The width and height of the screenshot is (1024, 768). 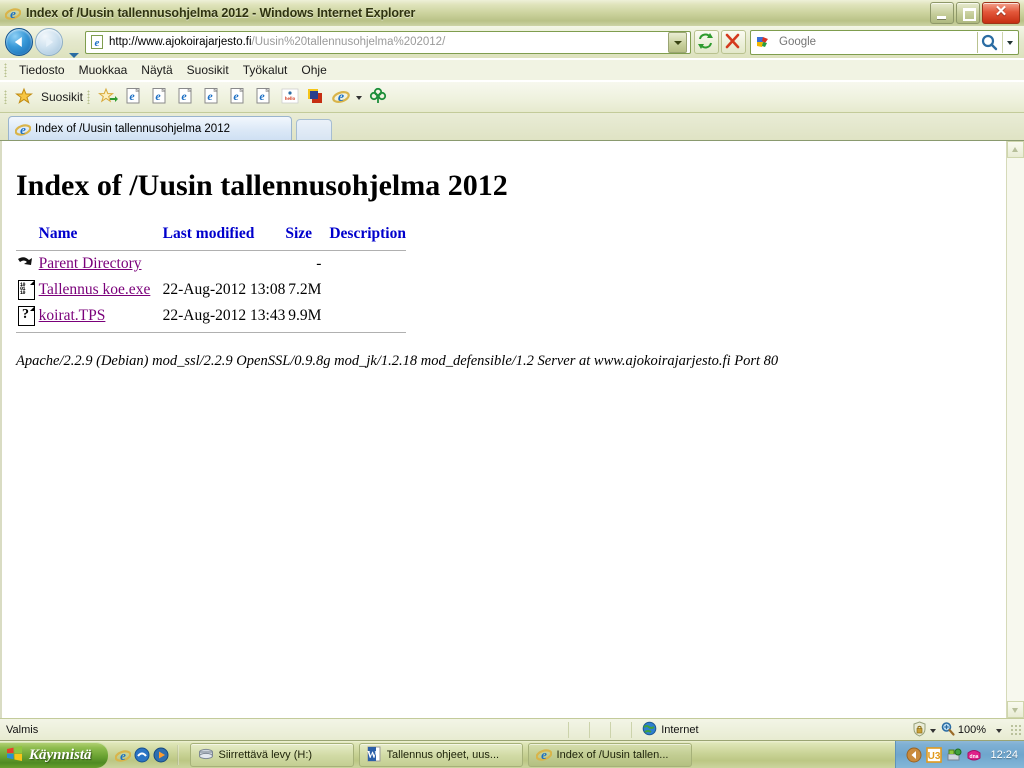 What do you see at coordinates (1010, 42) in the screenshot?
I see `search-dropdown-button` at bounding box center [1010, 42].